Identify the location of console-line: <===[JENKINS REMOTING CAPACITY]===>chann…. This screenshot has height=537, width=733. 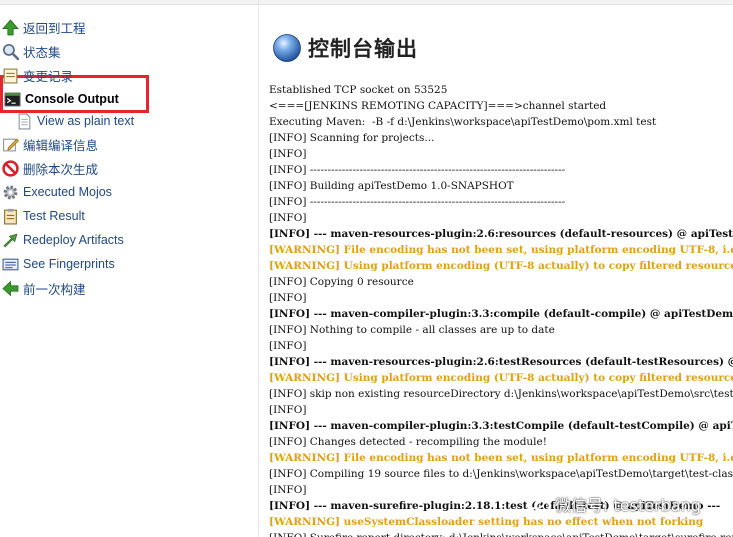
(438, 106).